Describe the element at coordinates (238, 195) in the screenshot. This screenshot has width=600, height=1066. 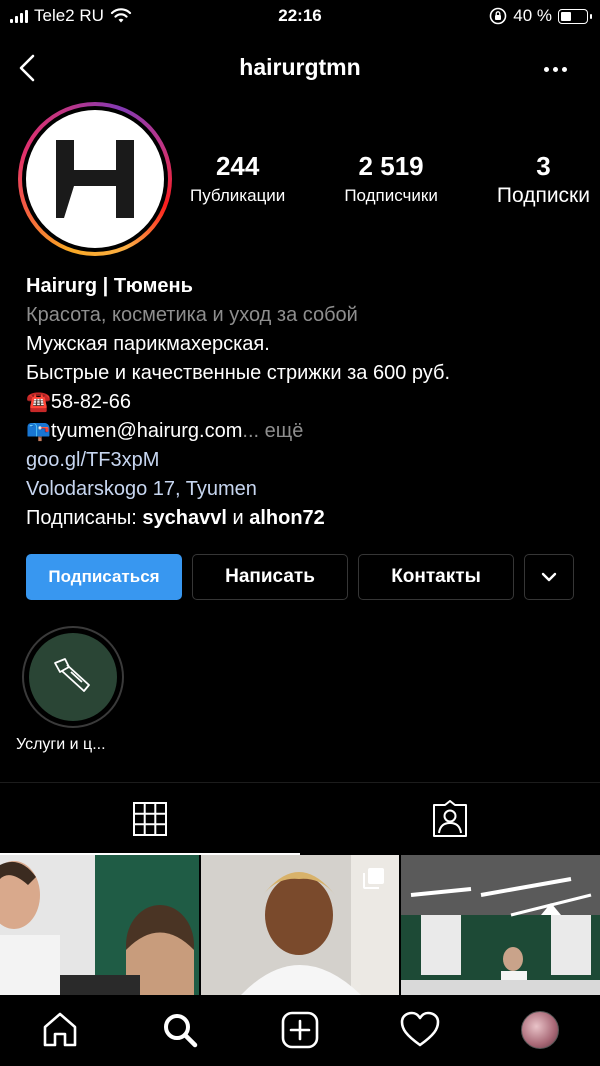
I see `stat-posts-label: Публикации` at that location.